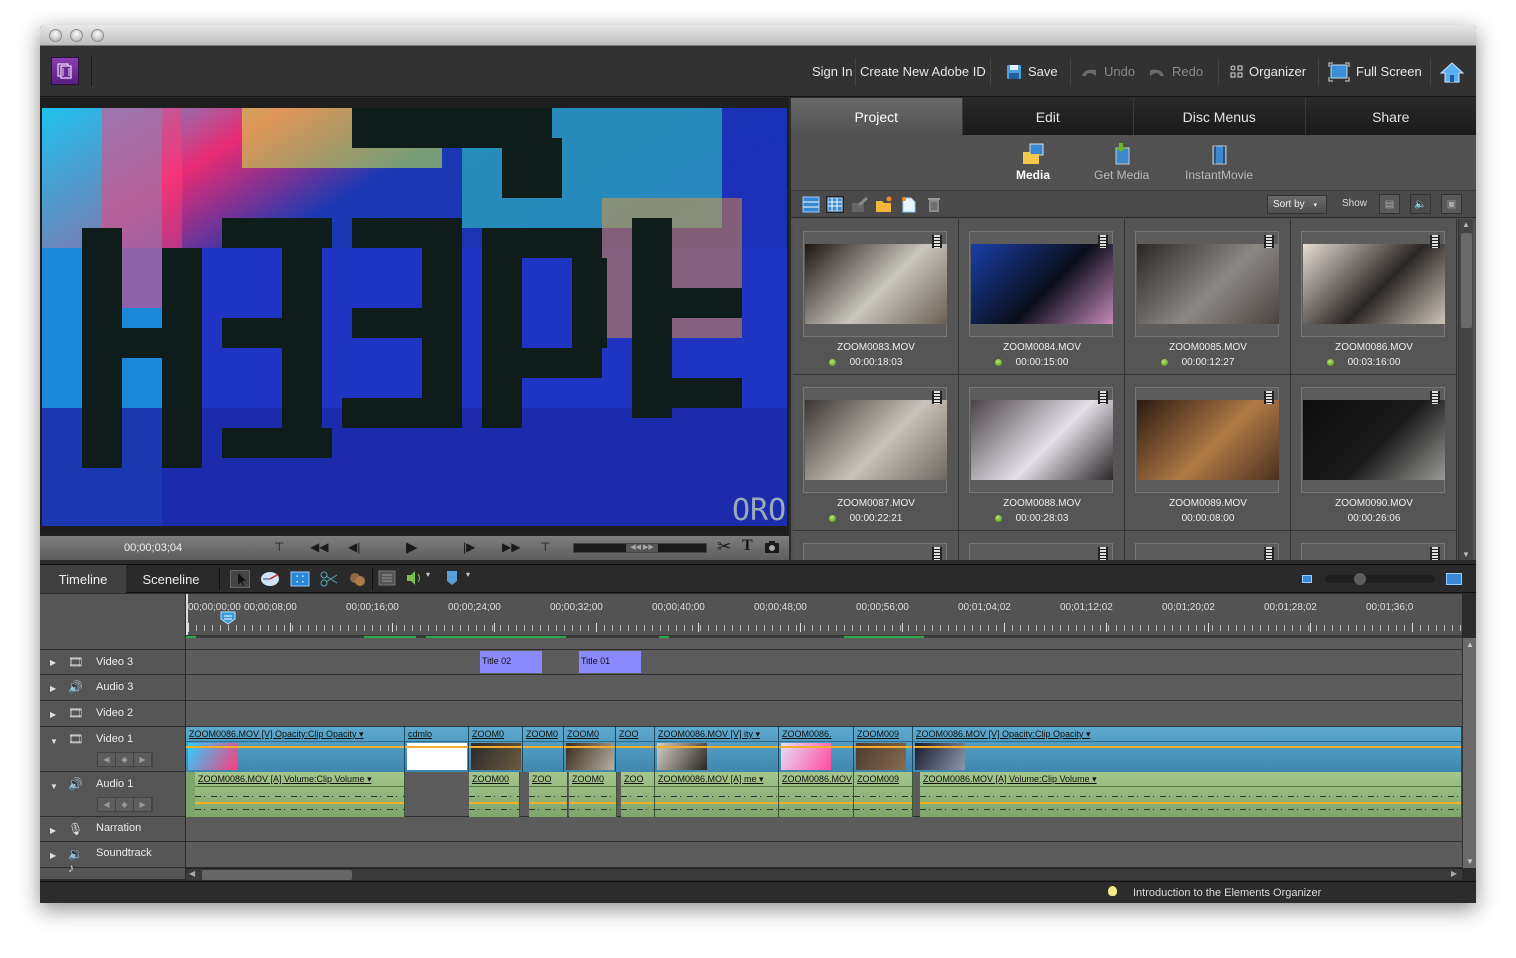  What do you see at coordinates (107, 759) in the screenshot?
I see `previous-keyframe-button: ◀` at bounding box center [107, 759].